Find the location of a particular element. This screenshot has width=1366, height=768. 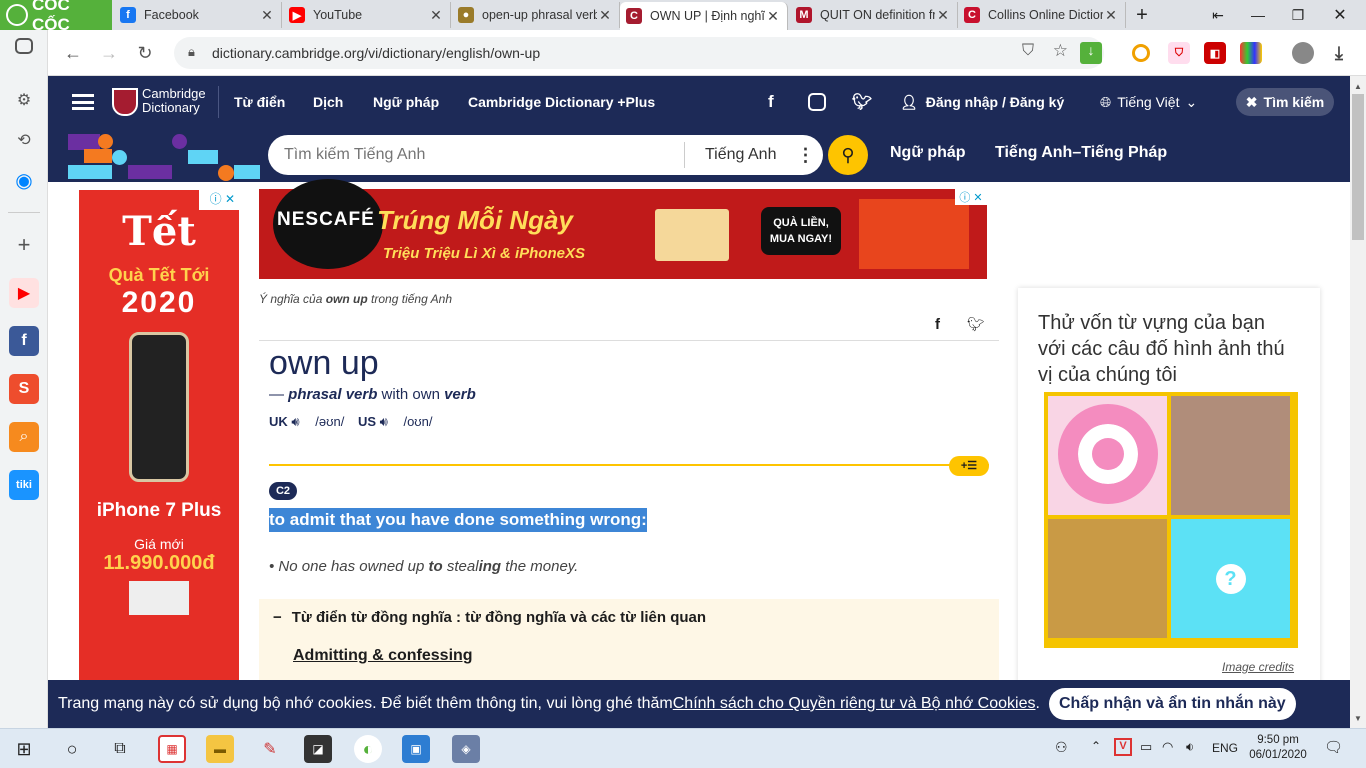

forward-button: → is located at coordinates (109, 53).